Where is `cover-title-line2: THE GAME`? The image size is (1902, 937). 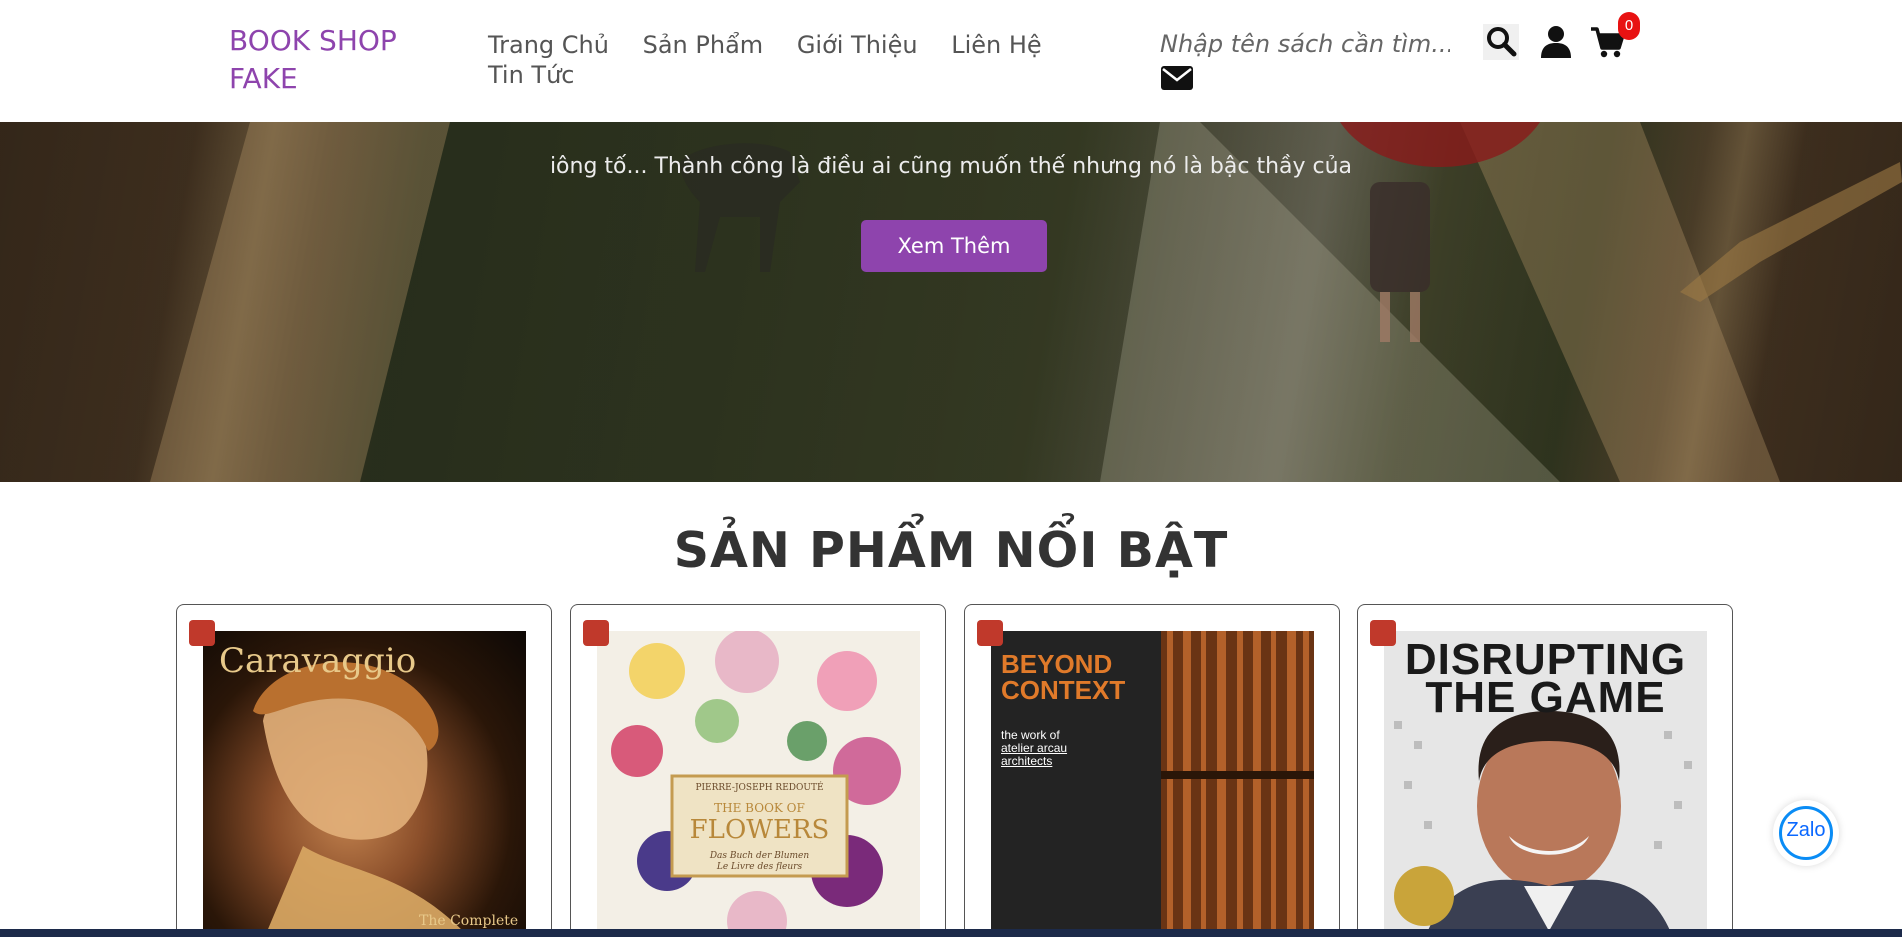 cover-title-line2: THE GAME is located at coordinates (1545, 697).